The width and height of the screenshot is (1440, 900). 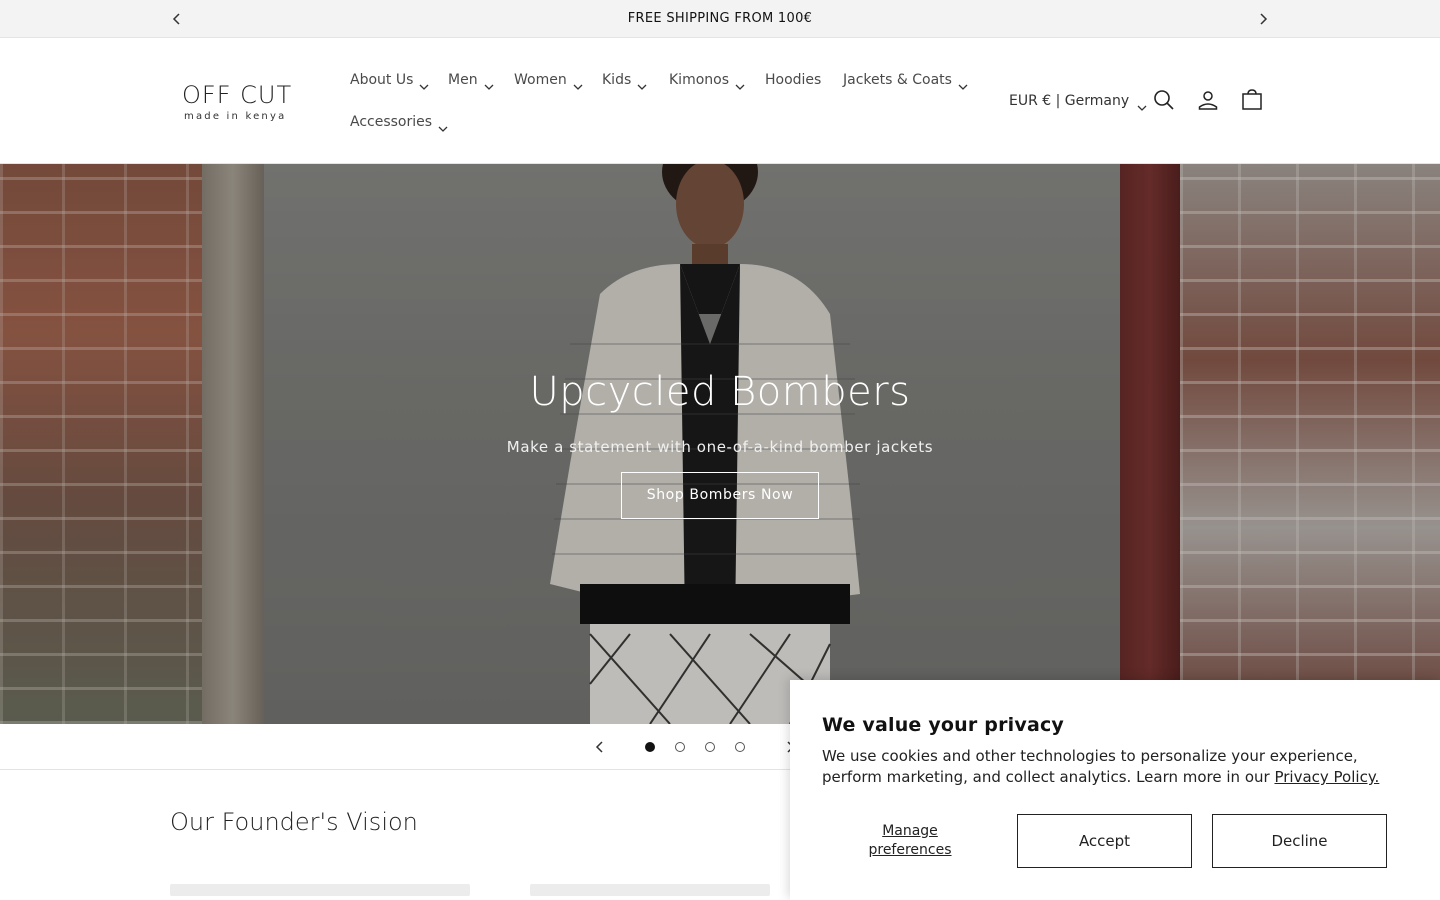 I want to click on search-icon, so click(x=1164, y=100).